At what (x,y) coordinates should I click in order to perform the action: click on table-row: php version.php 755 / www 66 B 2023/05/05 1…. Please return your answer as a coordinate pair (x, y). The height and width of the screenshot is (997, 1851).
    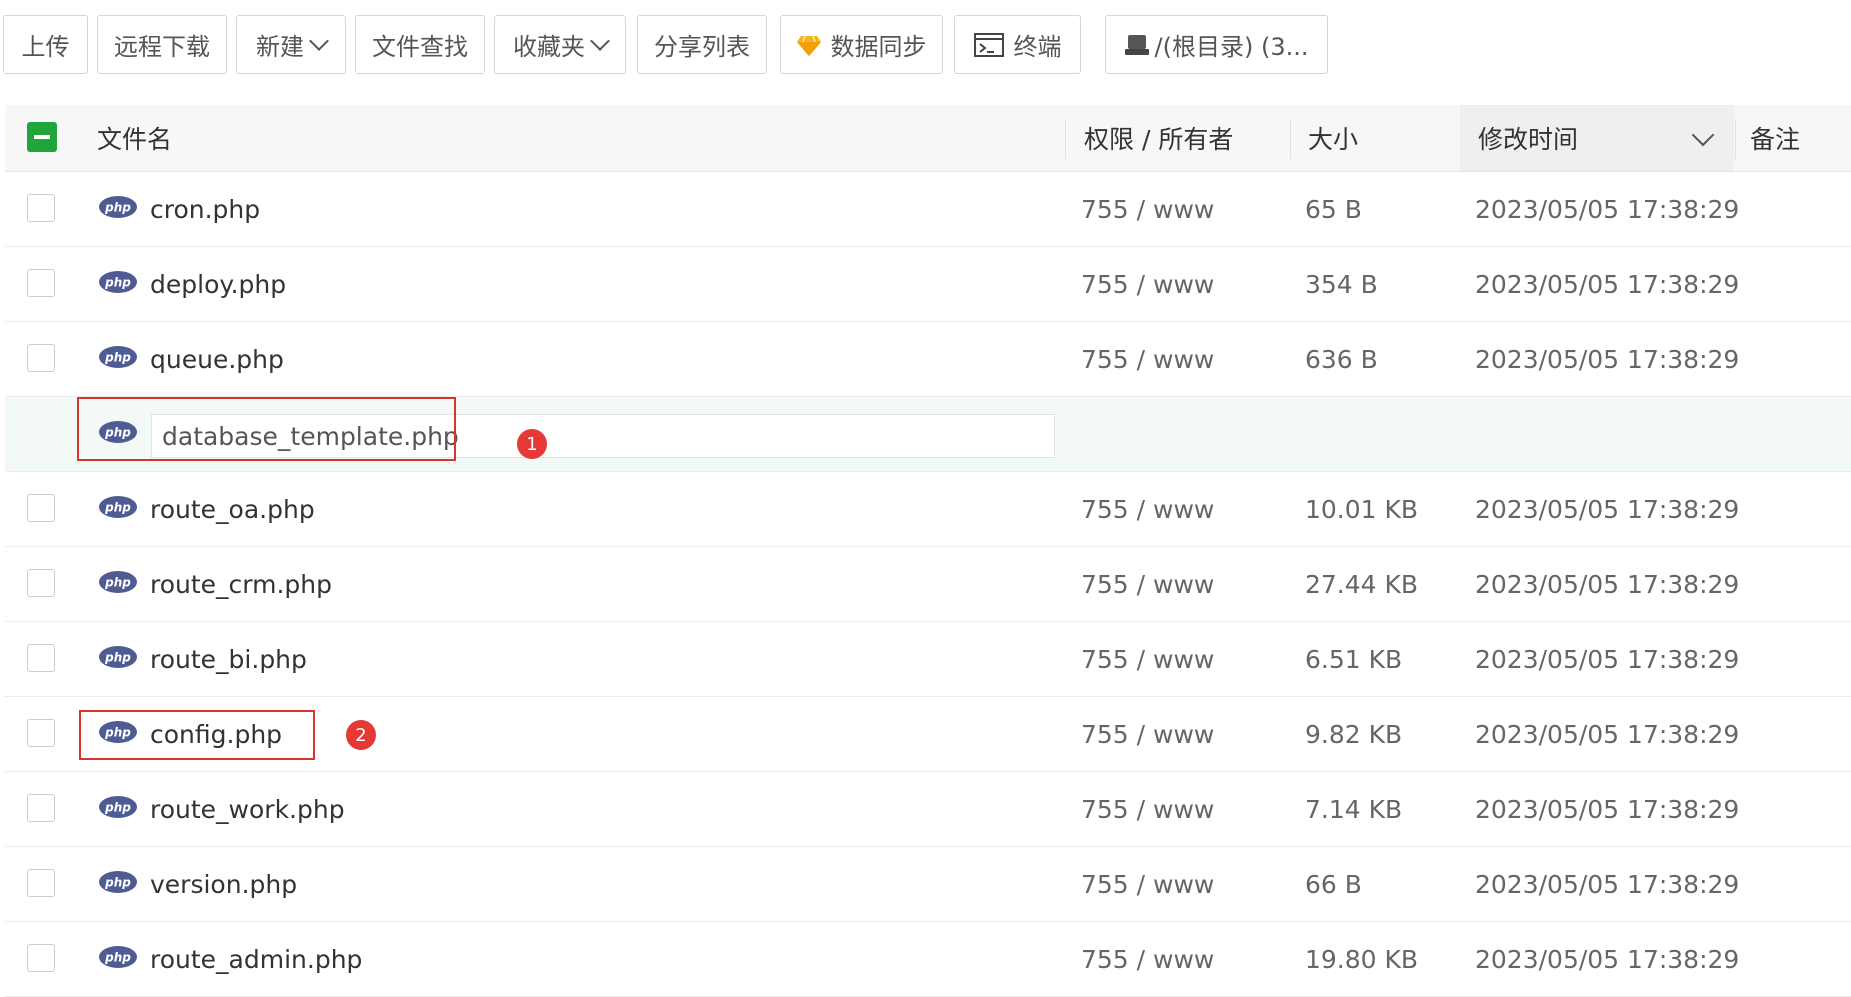
    Looking at the image, I should click on (928, 884).